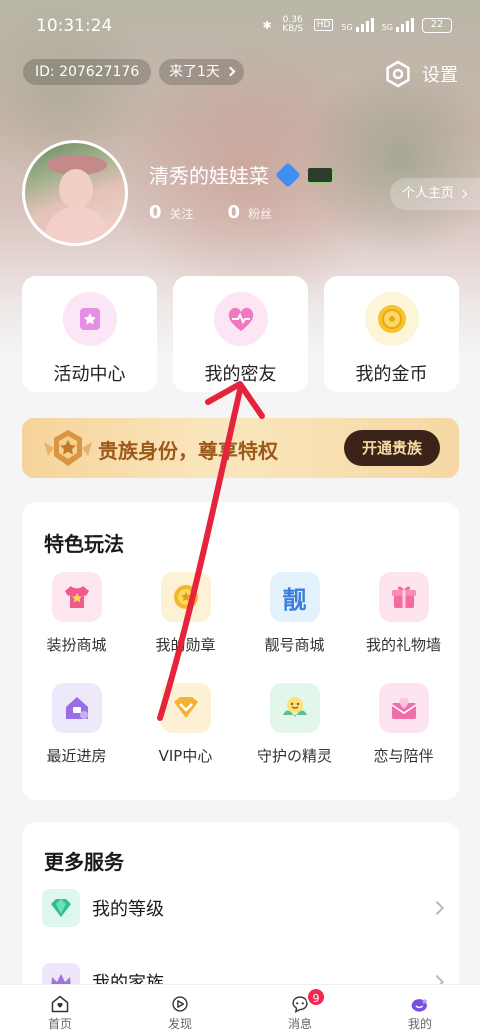  I want to click on bluetooth-icon: ✱, so click(267, 25).